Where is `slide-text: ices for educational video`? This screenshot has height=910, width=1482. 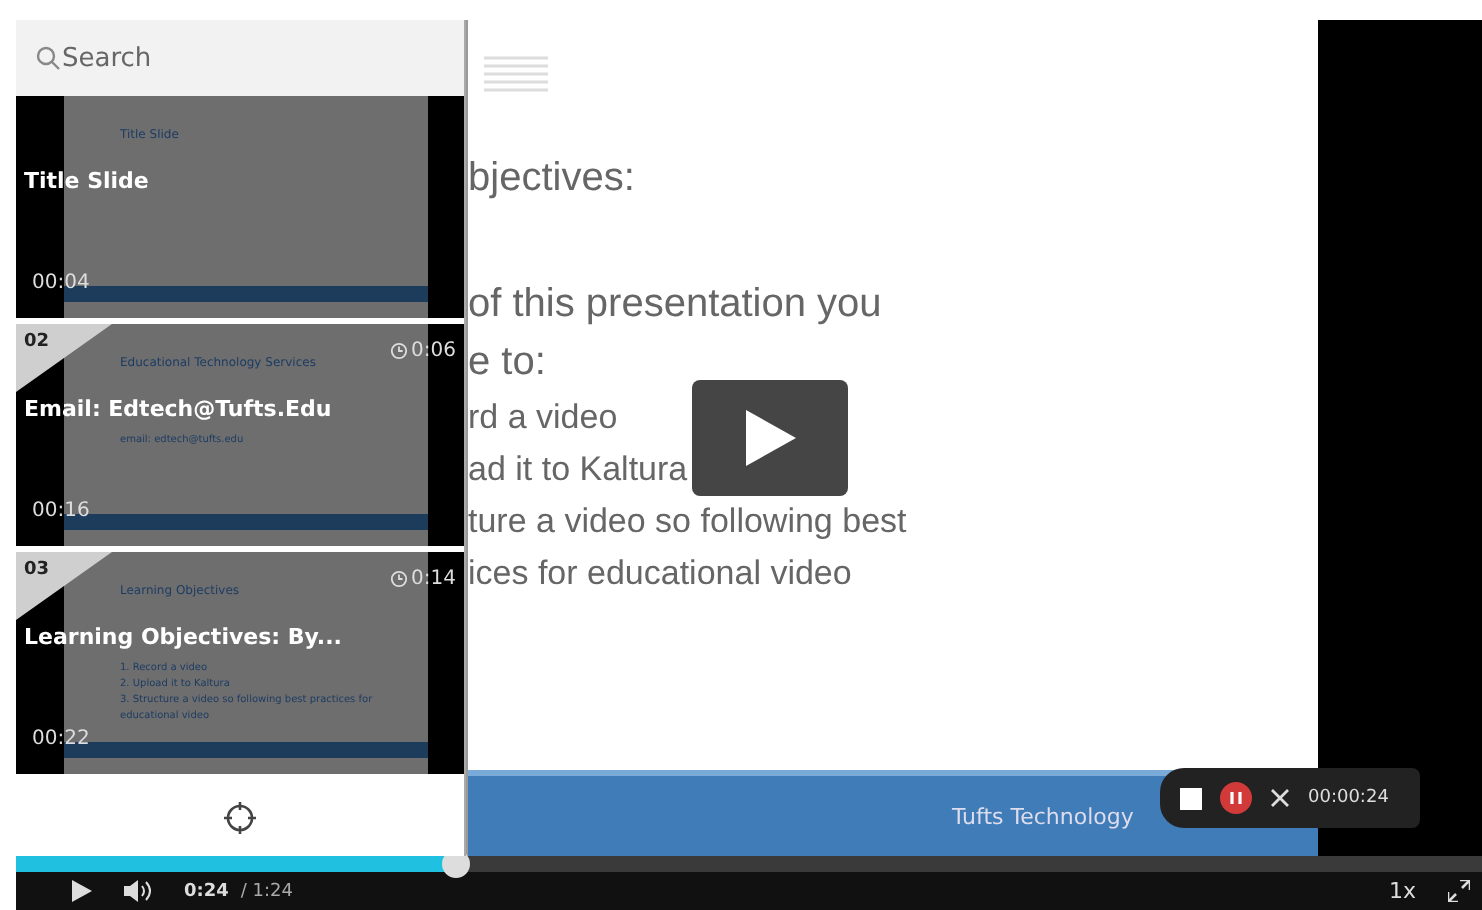
slide-text: ices for educational video is located at coordinates (660, 574).